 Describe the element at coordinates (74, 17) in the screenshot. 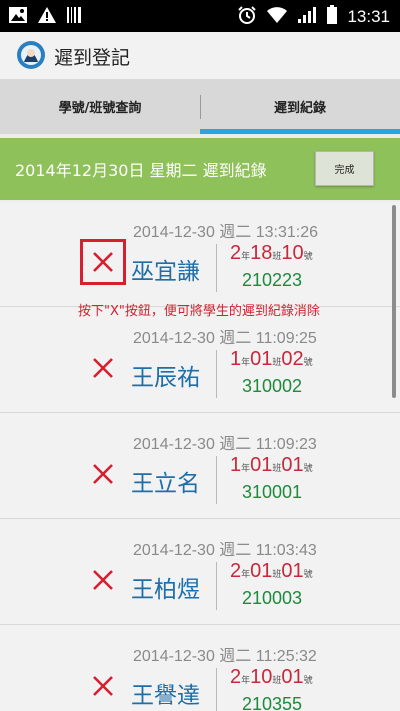

I see `barcode-icon` at that location.